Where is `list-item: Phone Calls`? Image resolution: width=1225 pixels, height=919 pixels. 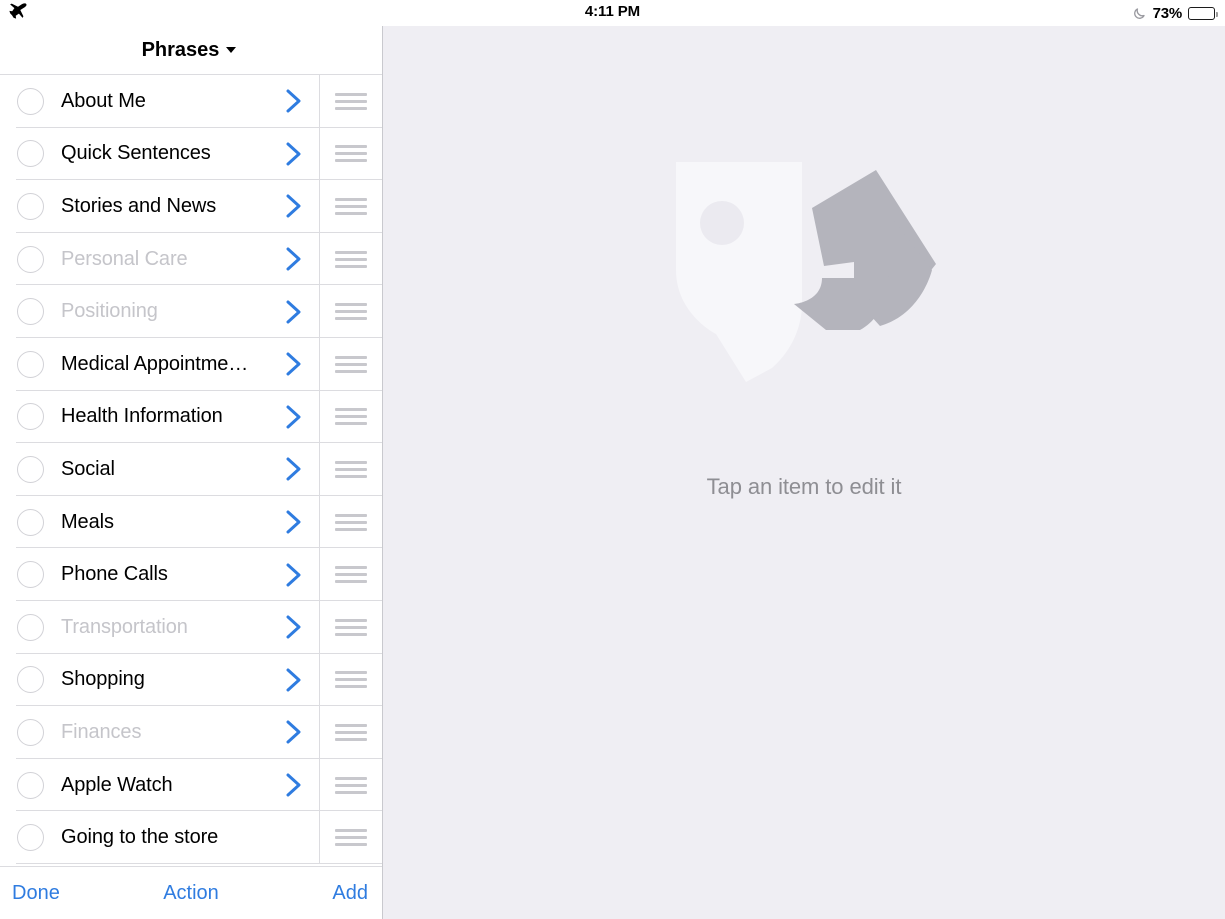
list-item: Phone Calls is located at coordinates (191, 574).